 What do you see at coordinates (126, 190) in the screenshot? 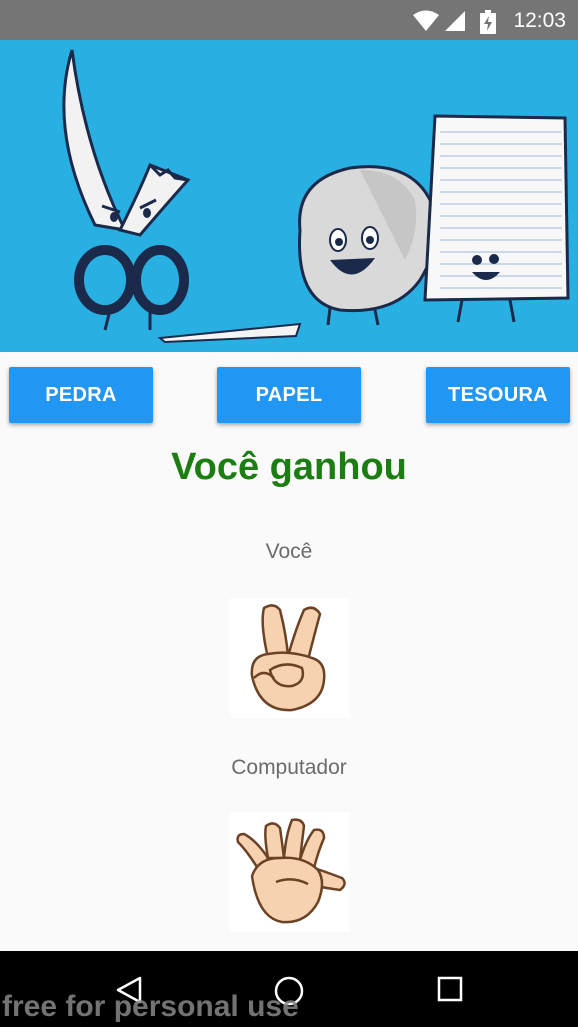
I see `scissors-character` at bounding box center [126, 190].